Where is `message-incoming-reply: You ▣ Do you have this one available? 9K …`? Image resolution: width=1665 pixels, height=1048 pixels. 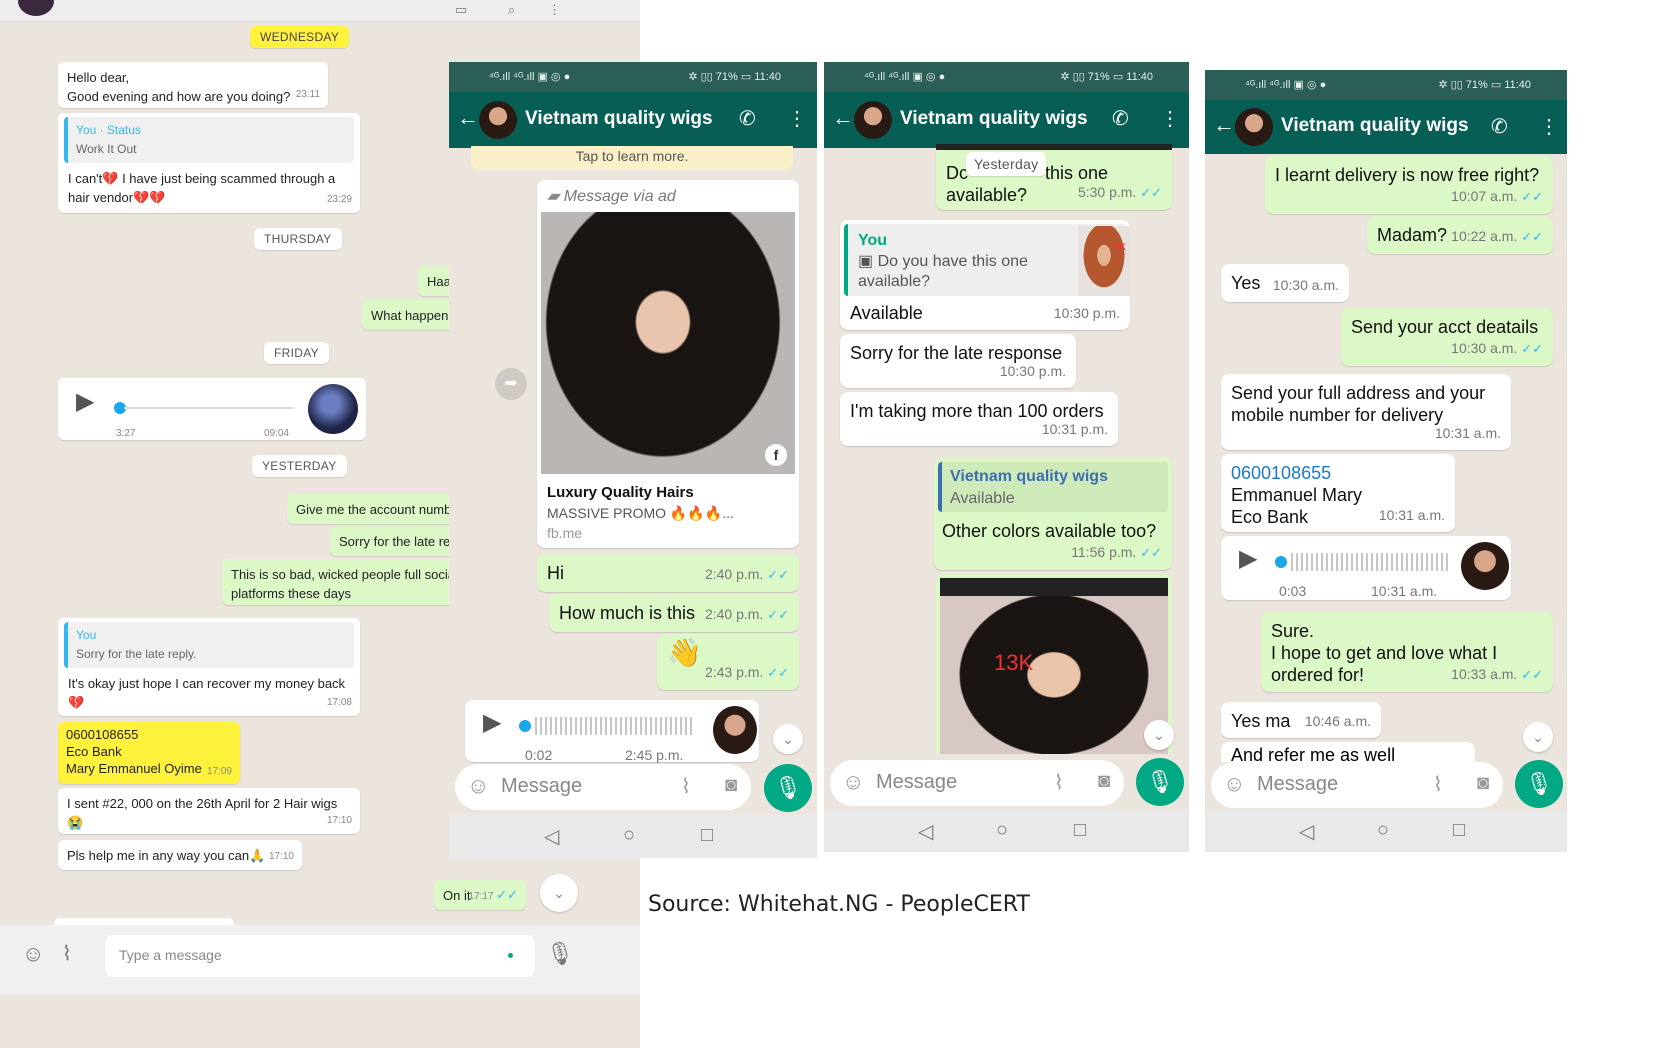 message-incoming-reply: You ▣ Do you have this one available? 9K … is located at coordinates (985, 275).